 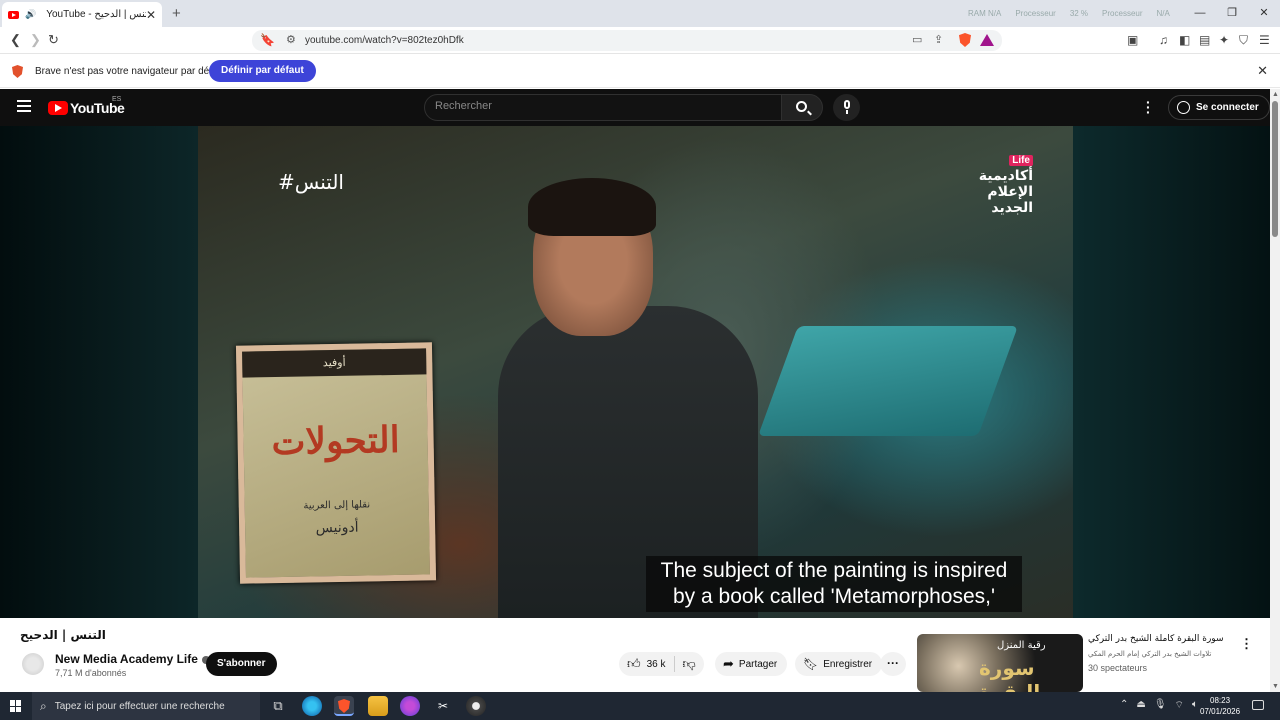 I want to click on save-button: 🔖︎ Enregistrer, so click(x=839, y=664).